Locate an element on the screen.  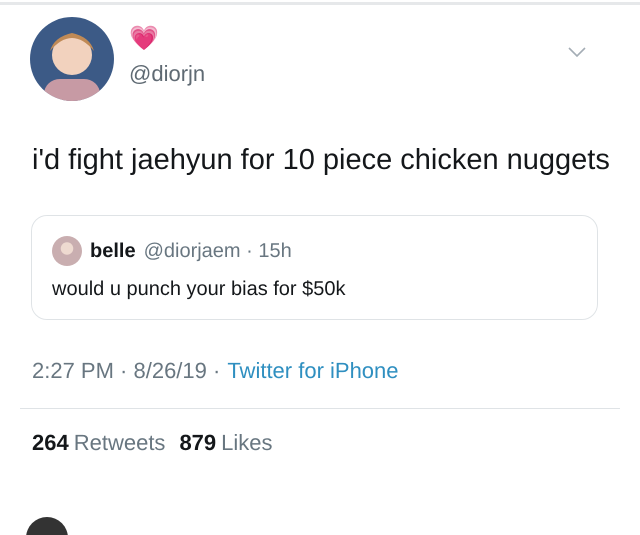
stat-label: Likes is located at coordinates (247, 442).